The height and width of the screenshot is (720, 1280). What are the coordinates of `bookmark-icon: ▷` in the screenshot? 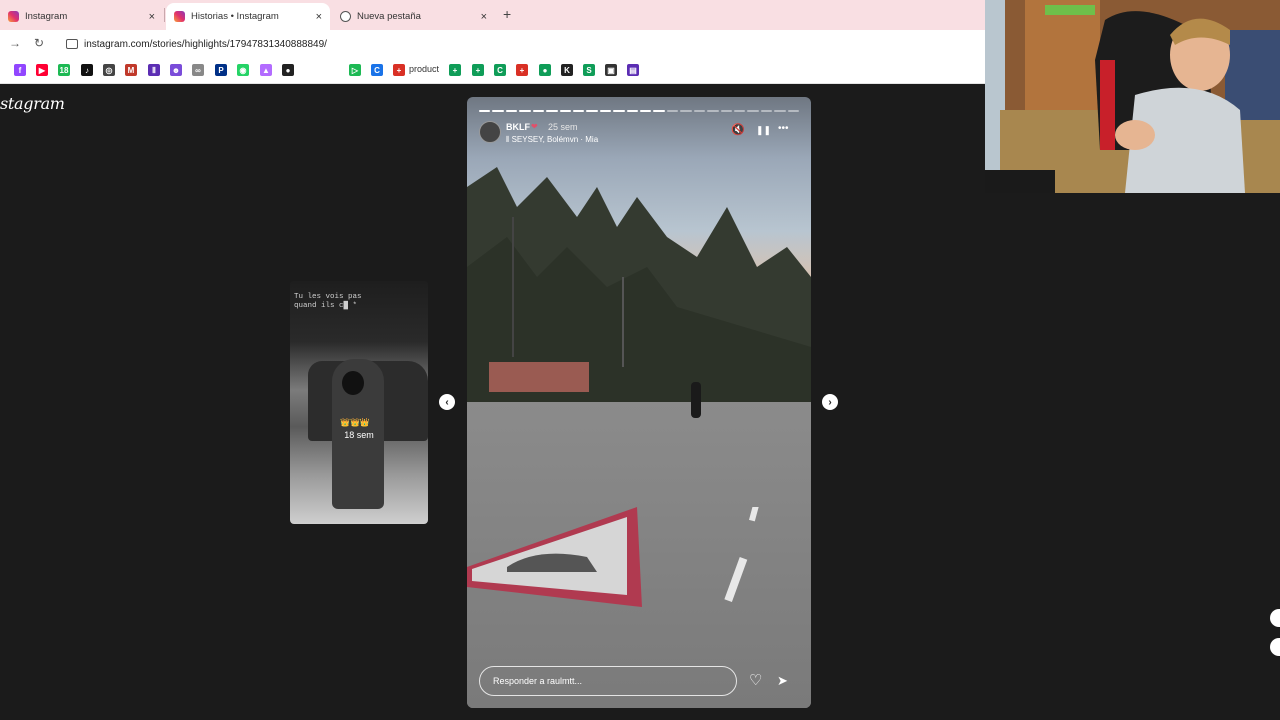 It's located at (355, 70).